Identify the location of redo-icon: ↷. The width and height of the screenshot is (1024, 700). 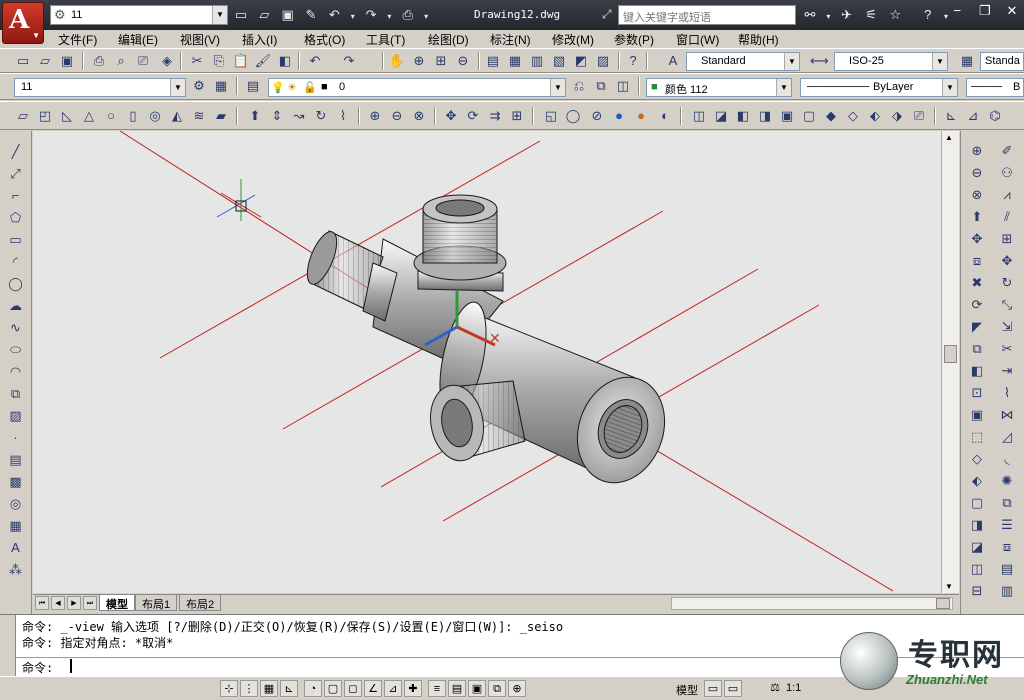
(371, 15).